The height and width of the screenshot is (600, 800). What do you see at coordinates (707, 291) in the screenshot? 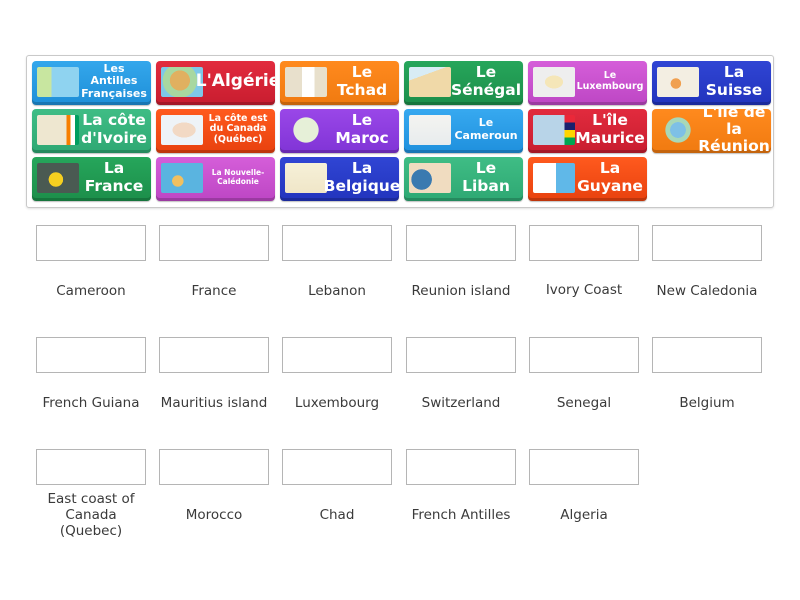
I see `target-label: New Caledonia` at bounding box center [707, 291].